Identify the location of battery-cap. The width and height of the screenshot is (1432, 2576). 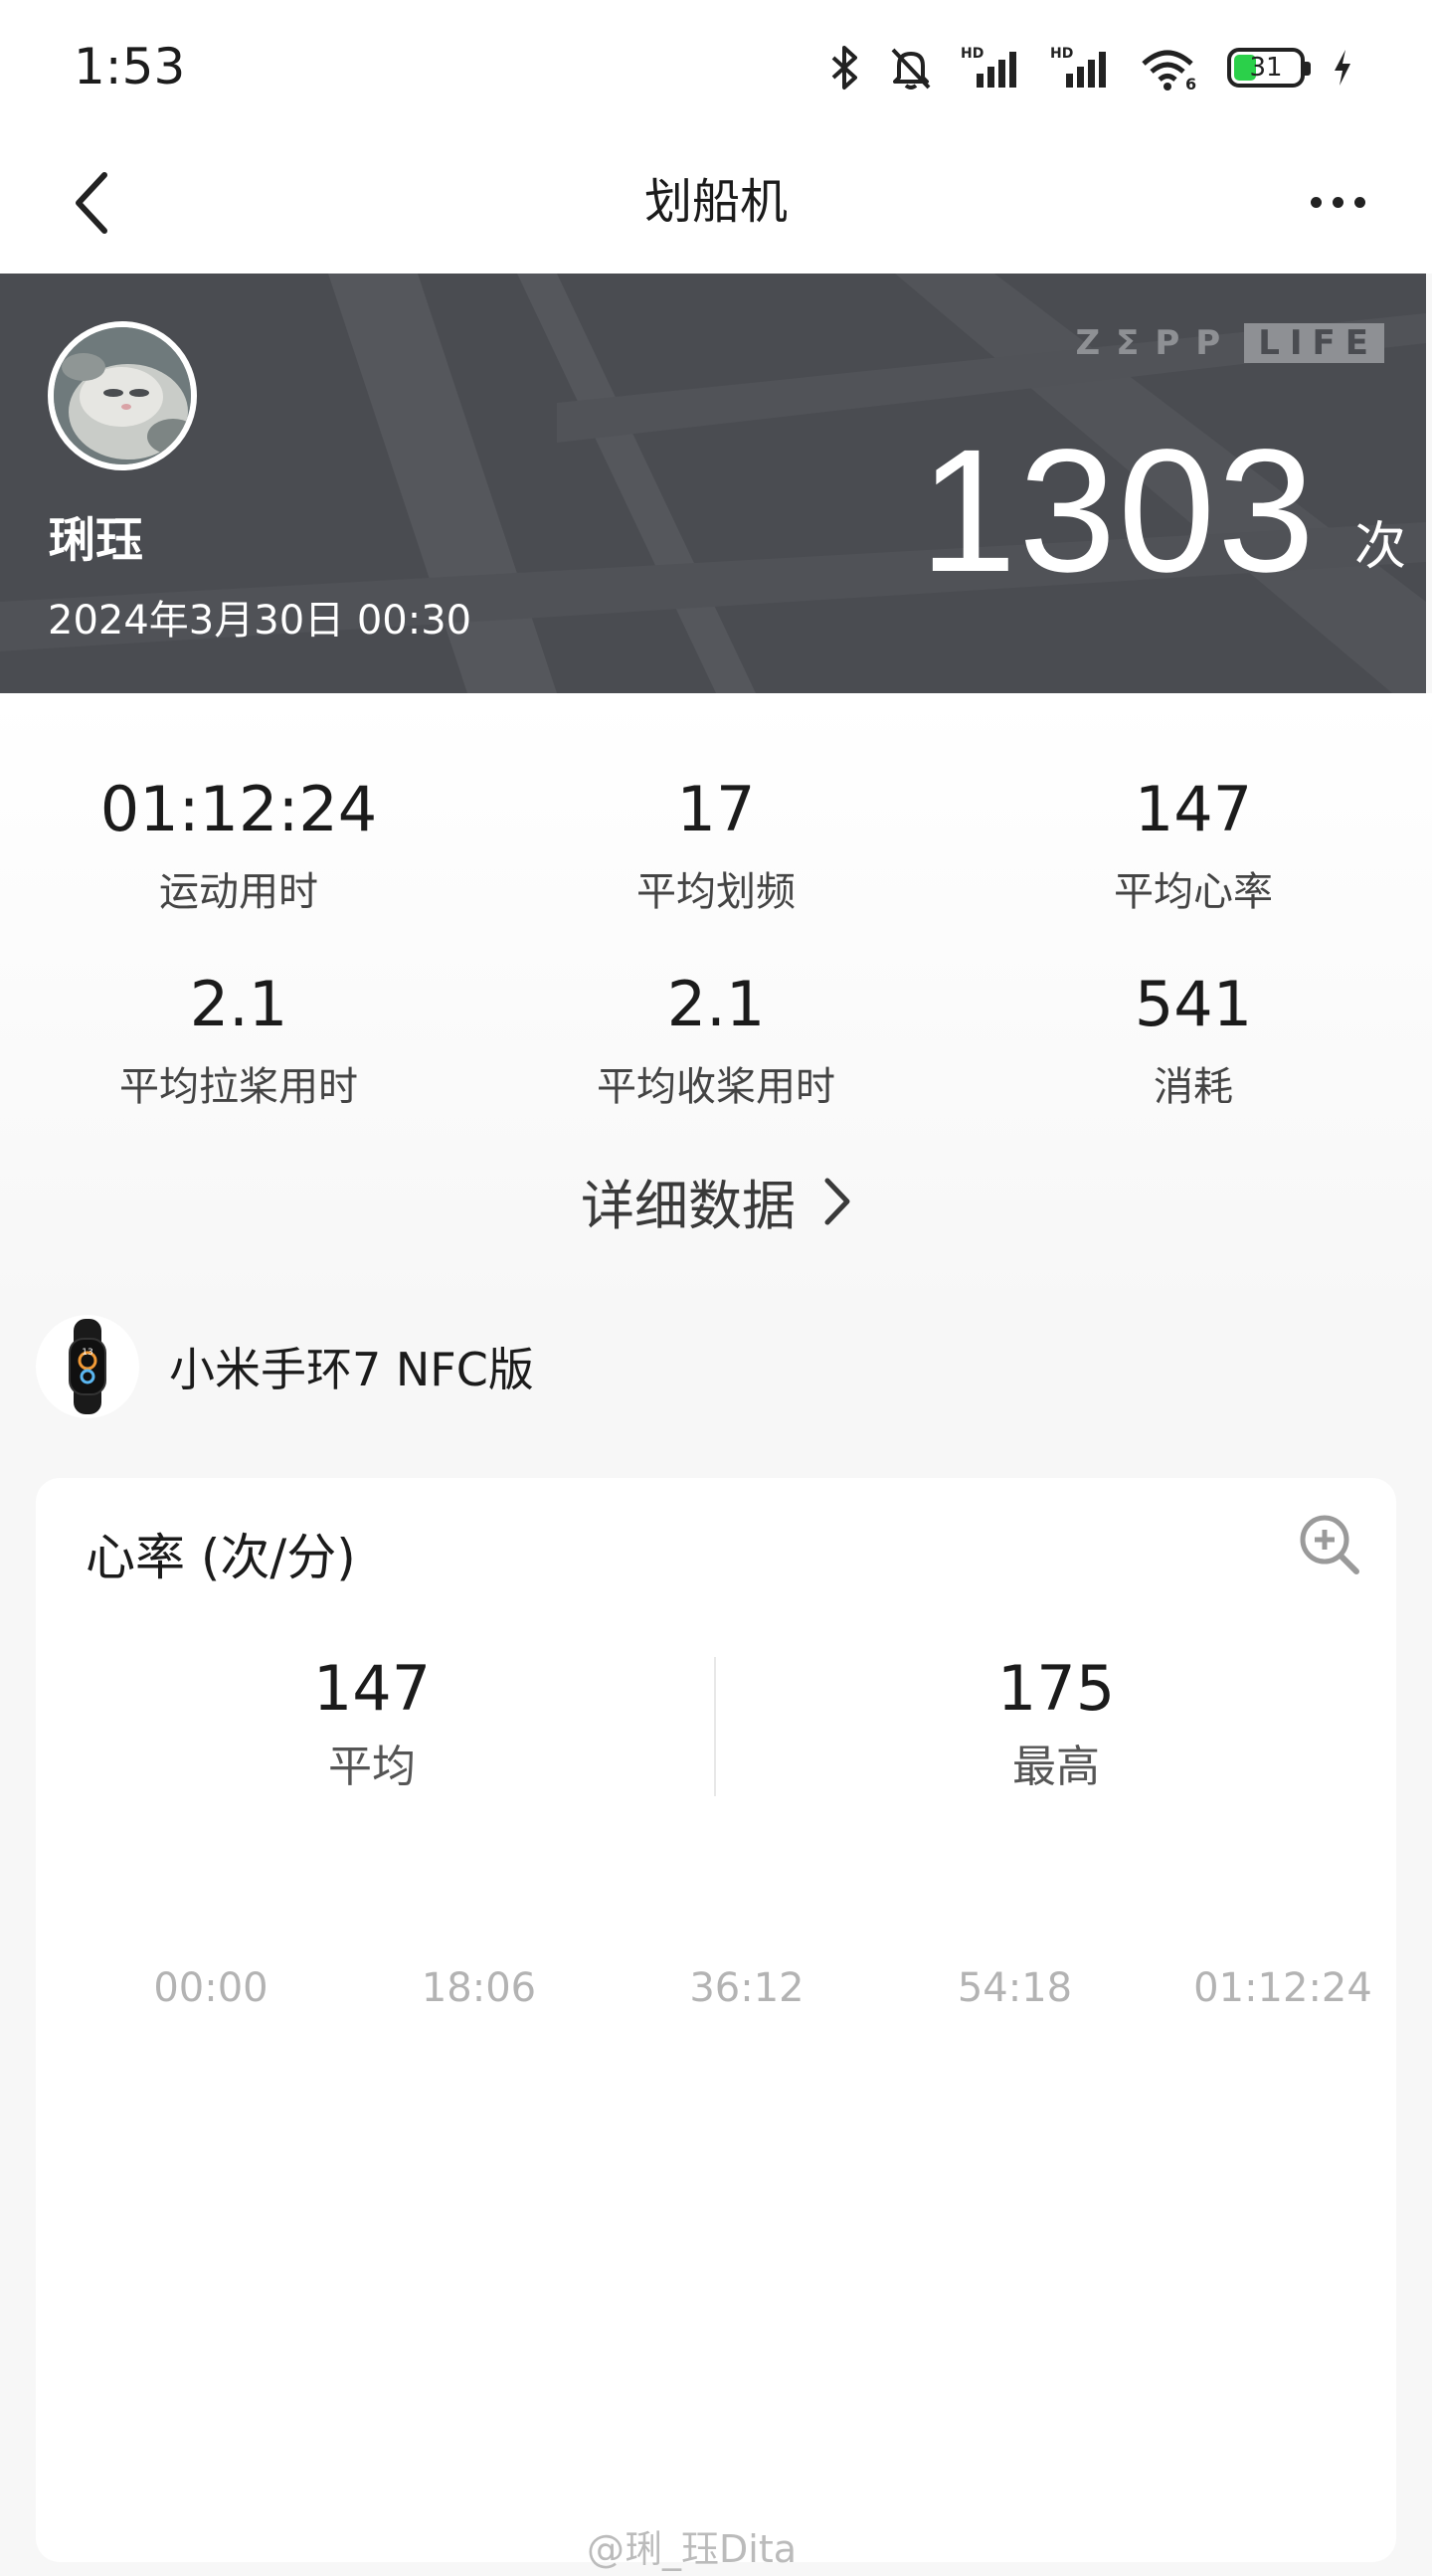
(1308, 69).